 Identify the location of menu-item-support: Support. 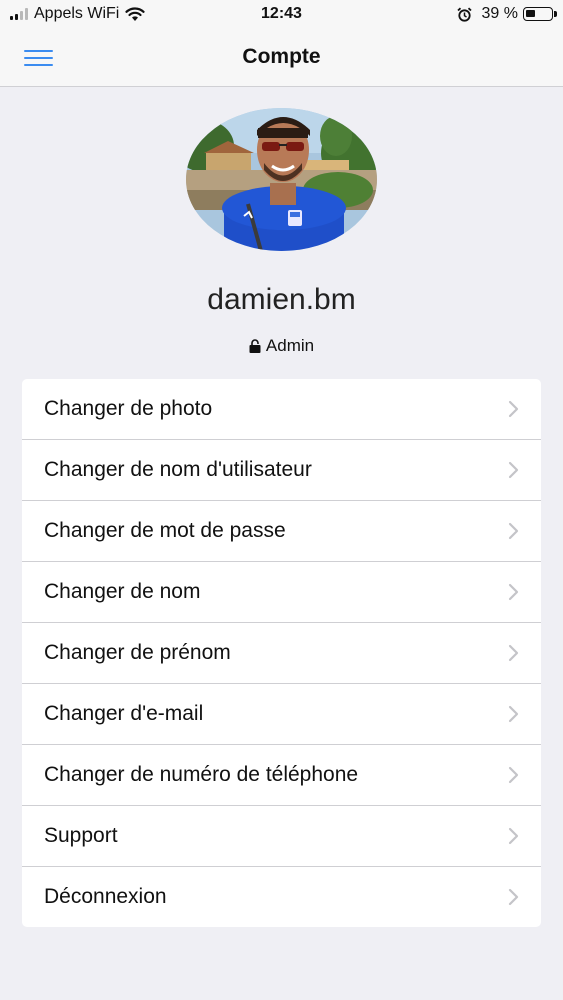
(281, 836).